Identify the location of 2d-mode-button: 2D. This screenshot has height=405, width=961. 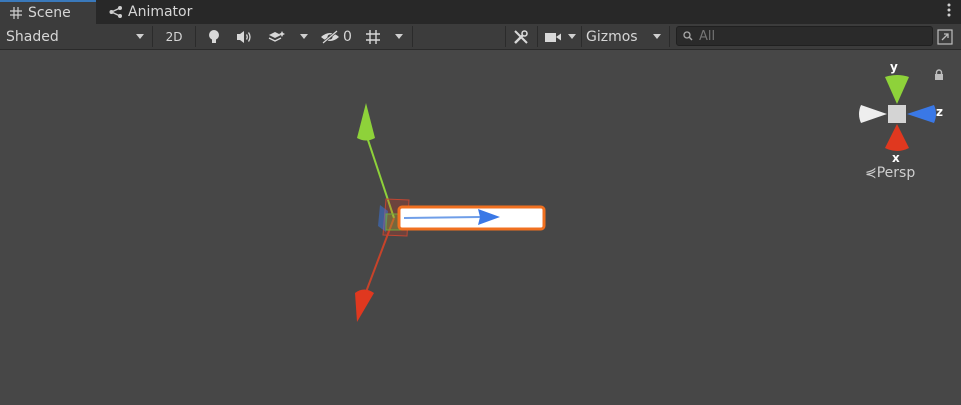
(174, 36).